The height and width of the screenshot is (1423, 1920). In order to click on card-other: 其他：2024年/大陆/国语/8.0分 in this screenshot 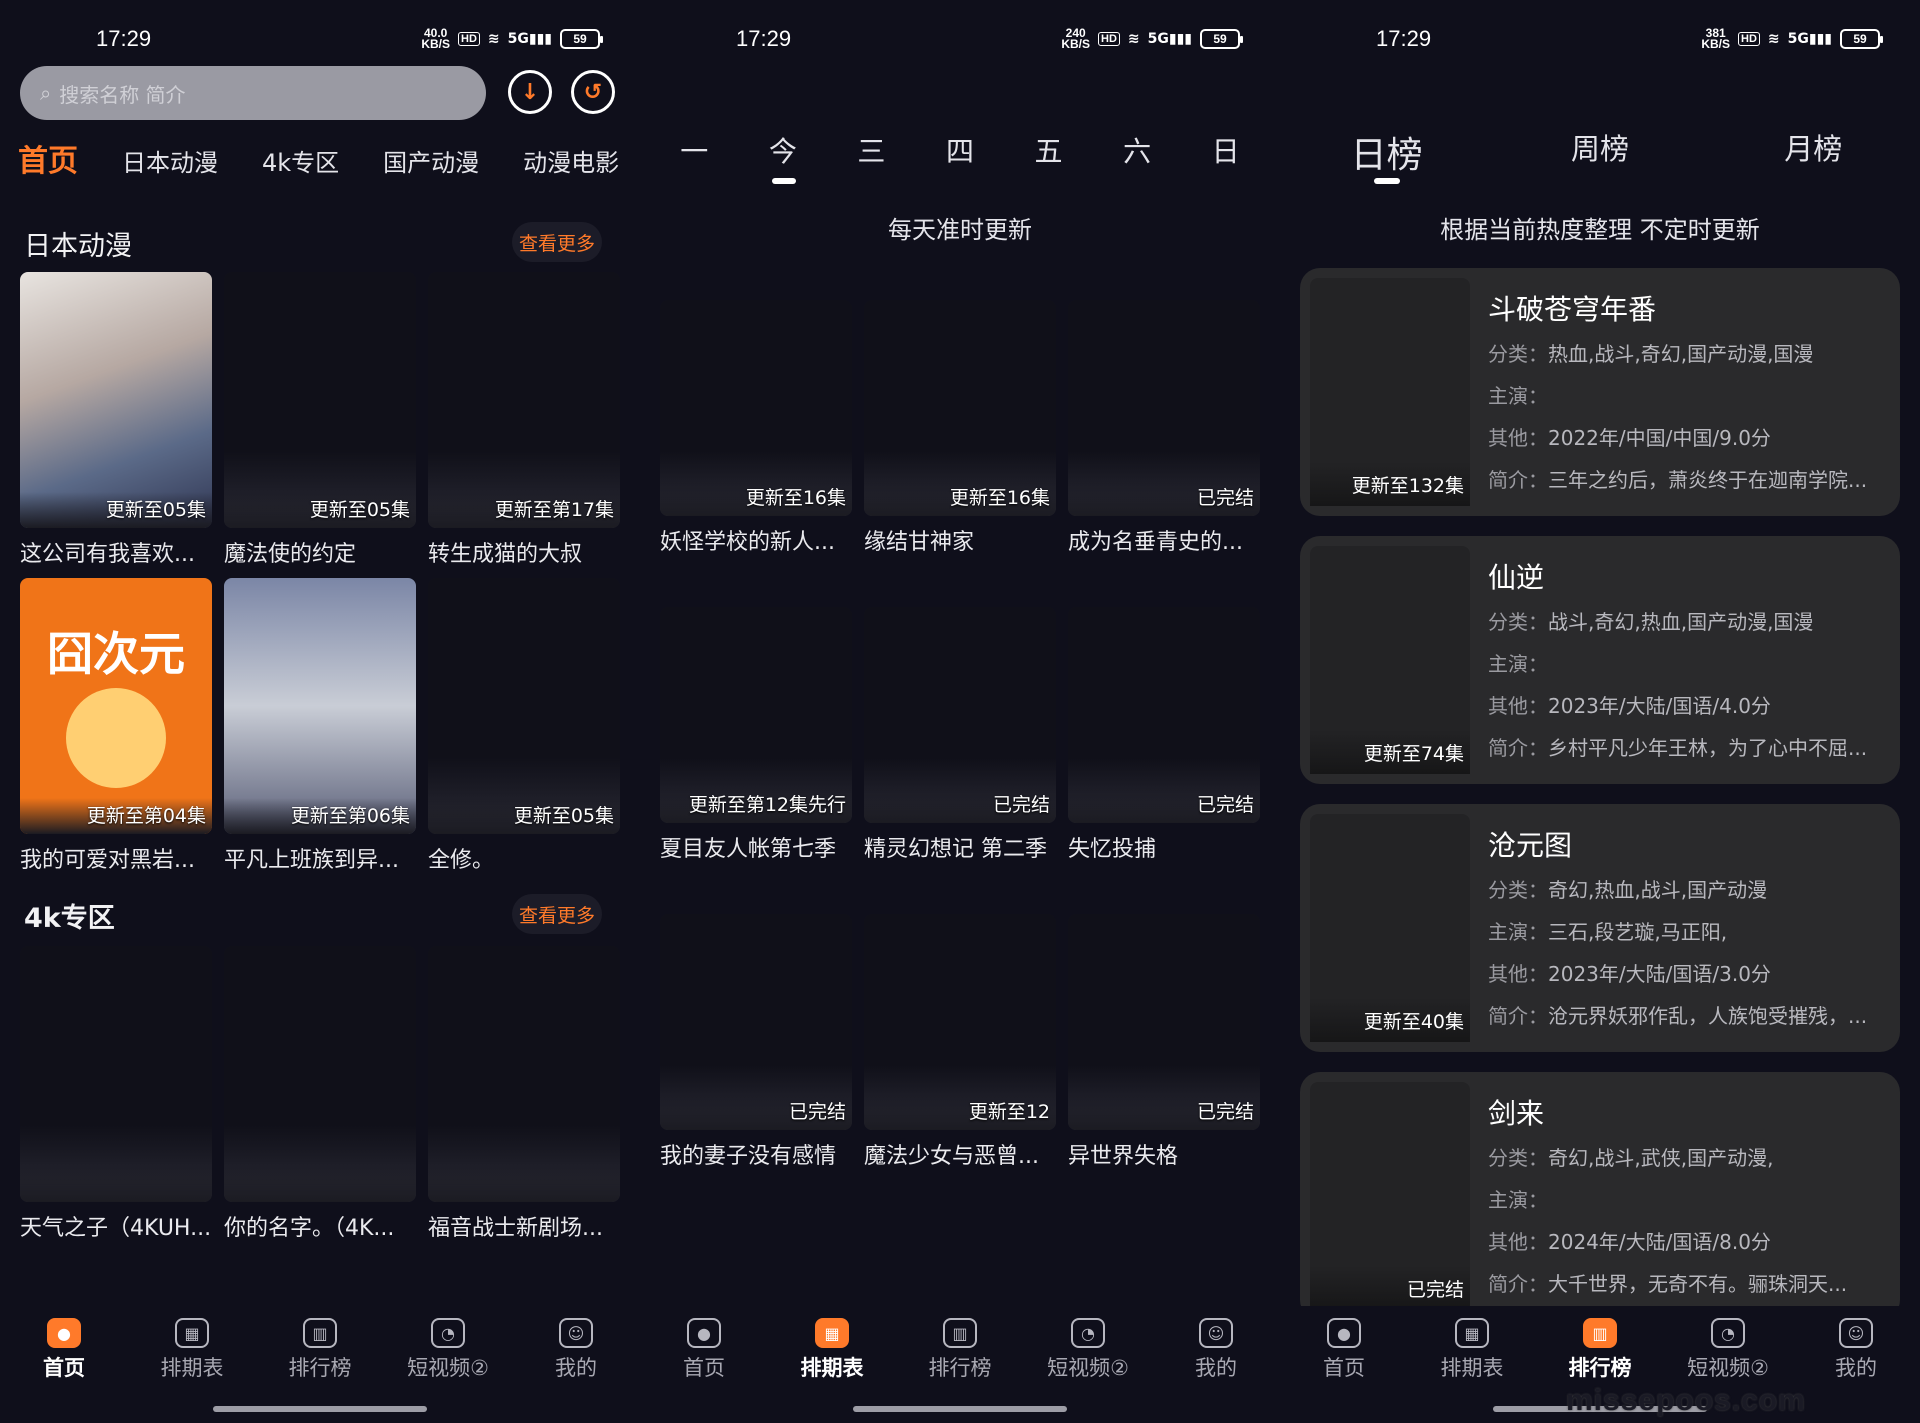, I will do `click(1629, 1242)`.